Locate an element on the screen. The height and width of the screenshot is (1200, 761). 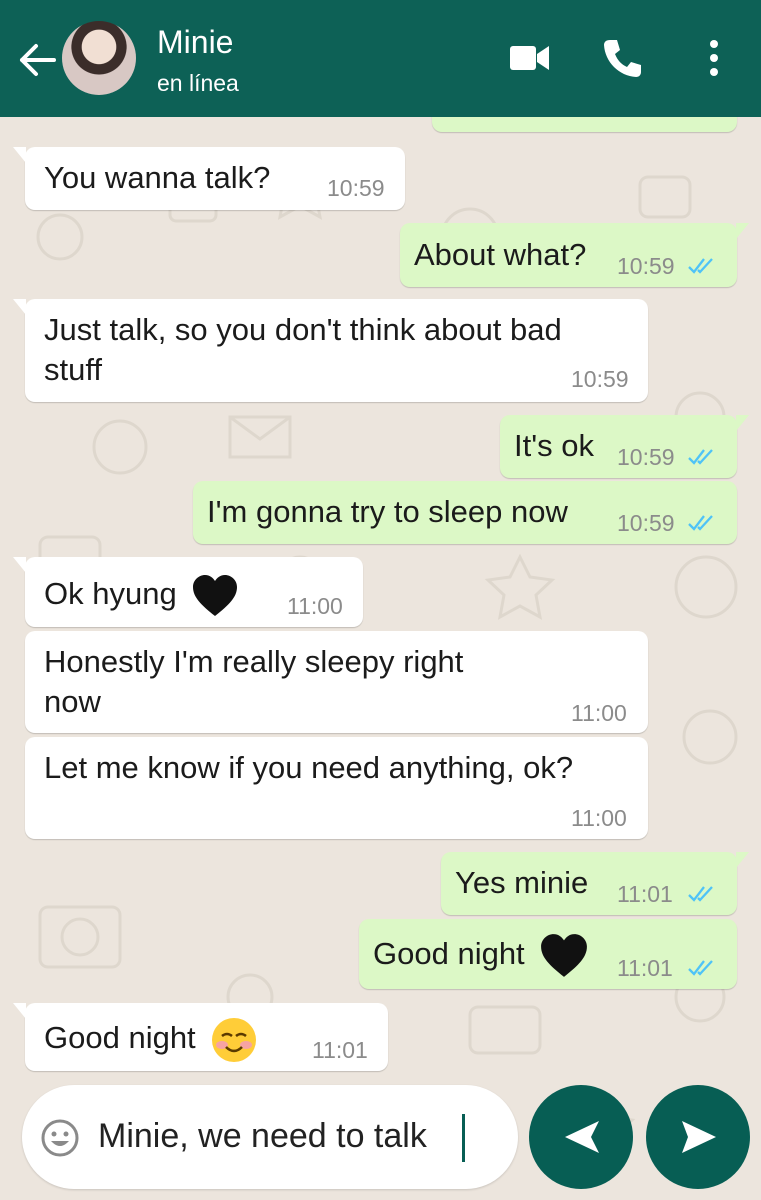
message-text: About what? is located at coordinates (500, 254).